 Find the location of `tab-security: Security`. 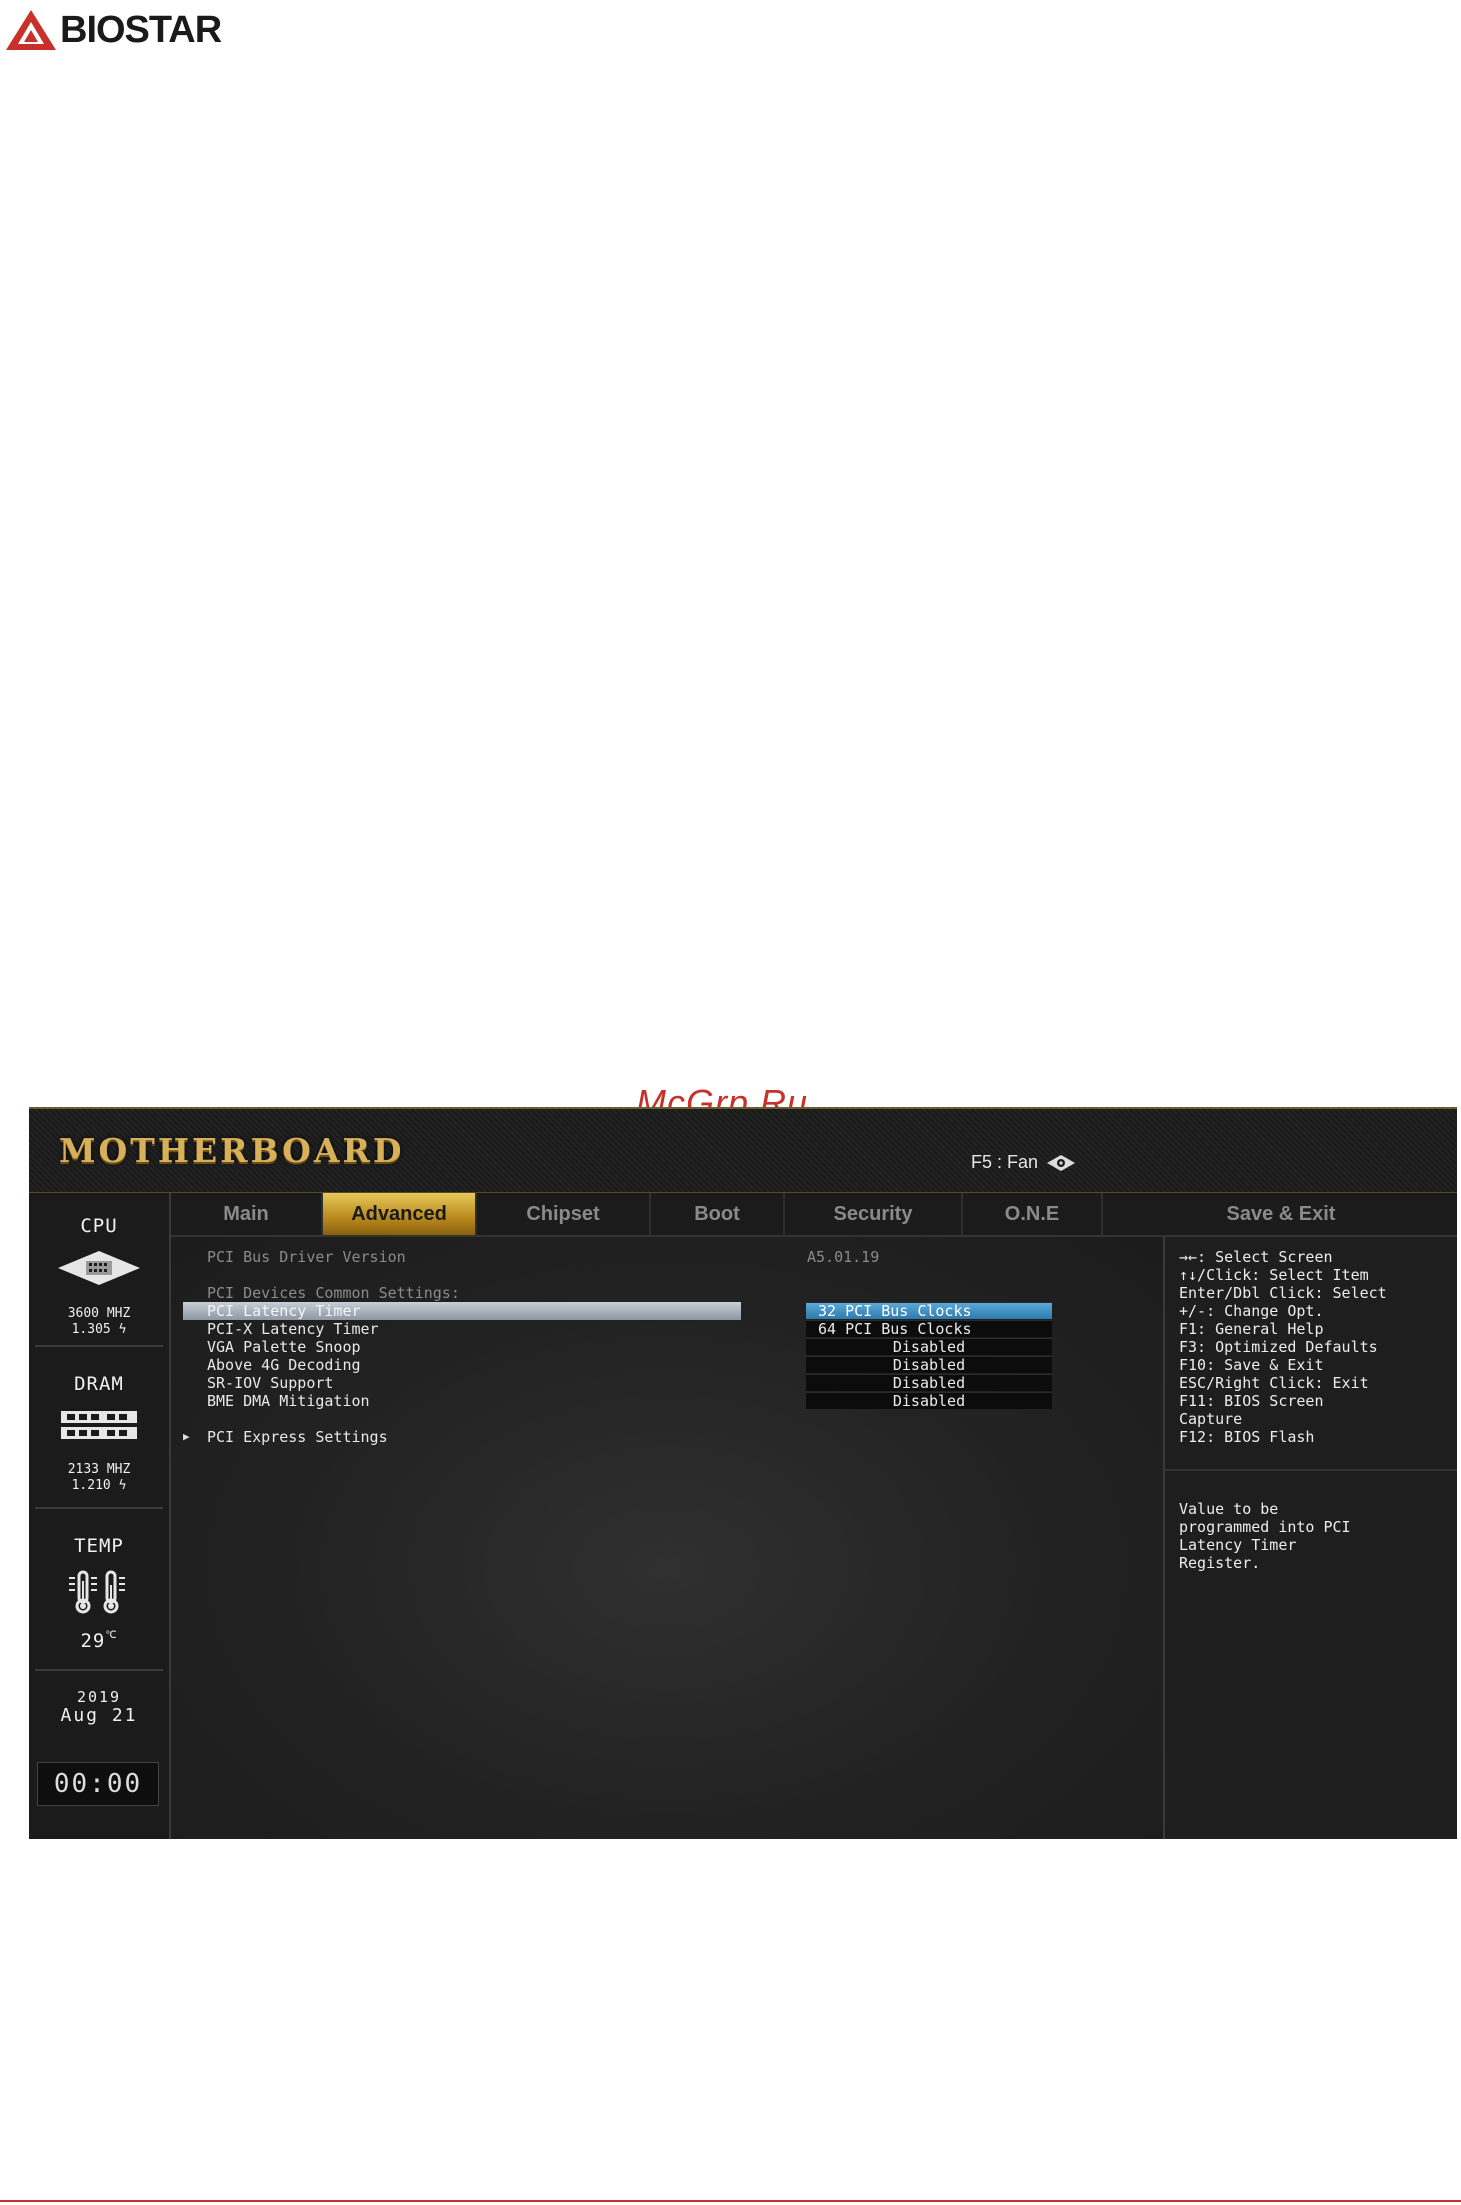

tab-security: Security is located at coordinates (874, 1214).